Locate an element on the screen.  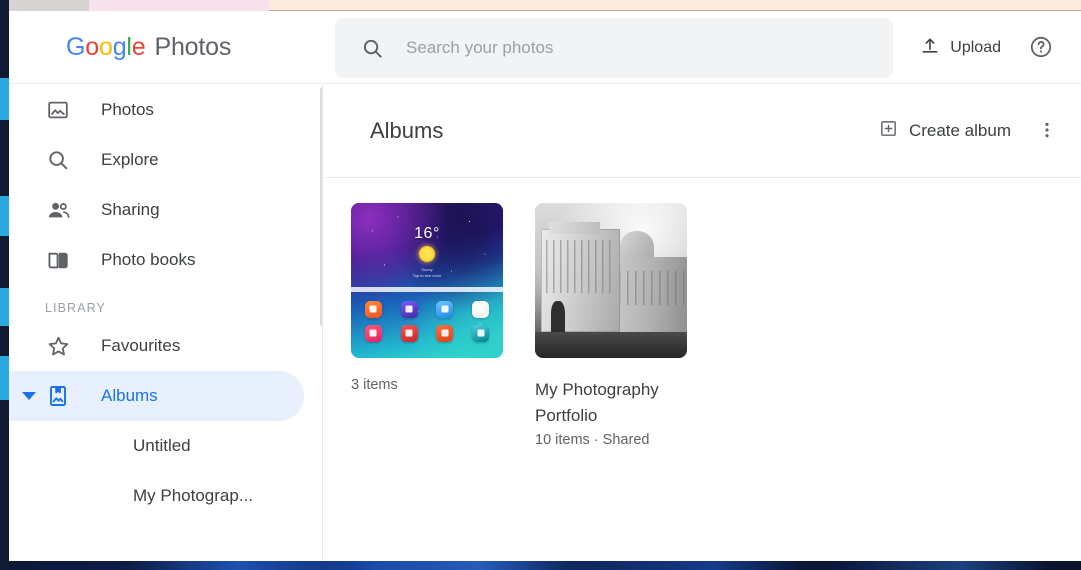
main-header: Albums Create album is located at coordinates (702, 131).